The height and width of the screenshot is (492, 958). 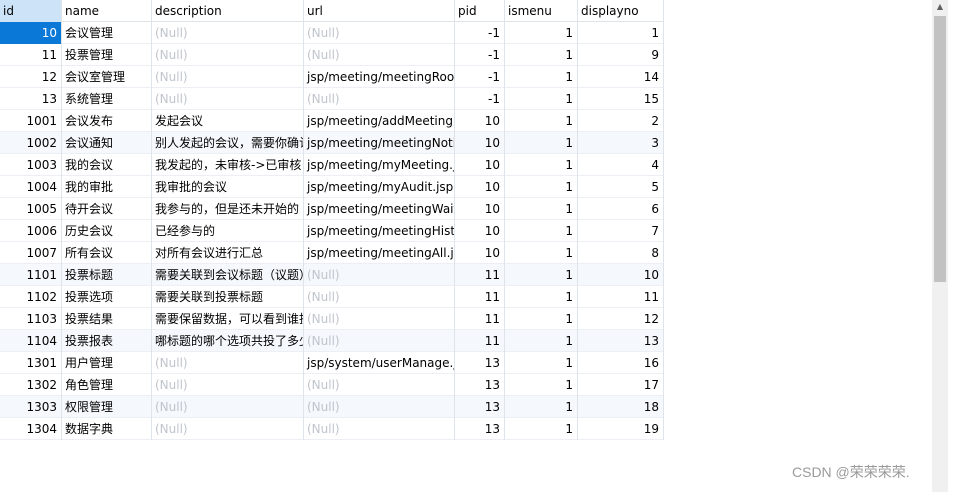 What do you see at coordinates (332, 407) in the screenshot?
I see `table-row: 1303 权限管理 (Null) (Null) 13 1 18` at bounding box center [332, 407].